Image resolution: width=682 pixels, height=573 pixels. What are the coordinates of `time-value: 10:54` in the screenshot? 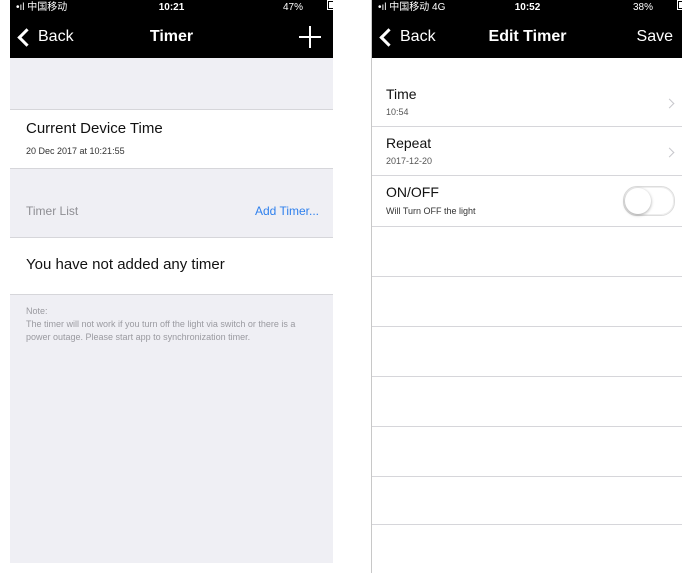 It's located at (397, 112).